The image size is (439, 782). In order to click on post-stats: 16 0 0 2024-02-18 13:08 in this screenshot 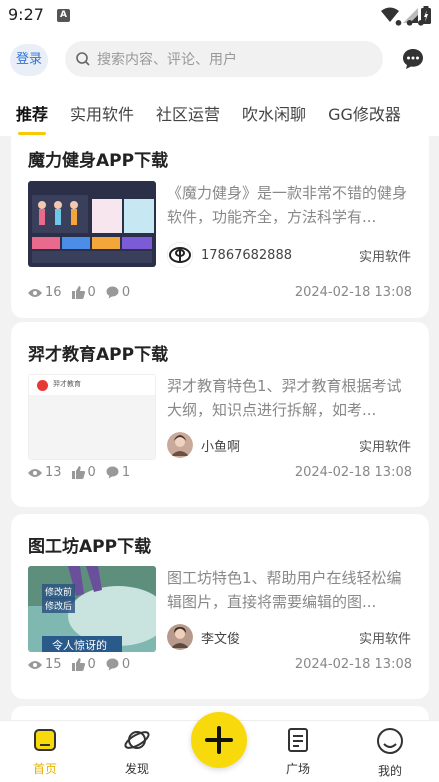, I will do `click(220, 292)`.